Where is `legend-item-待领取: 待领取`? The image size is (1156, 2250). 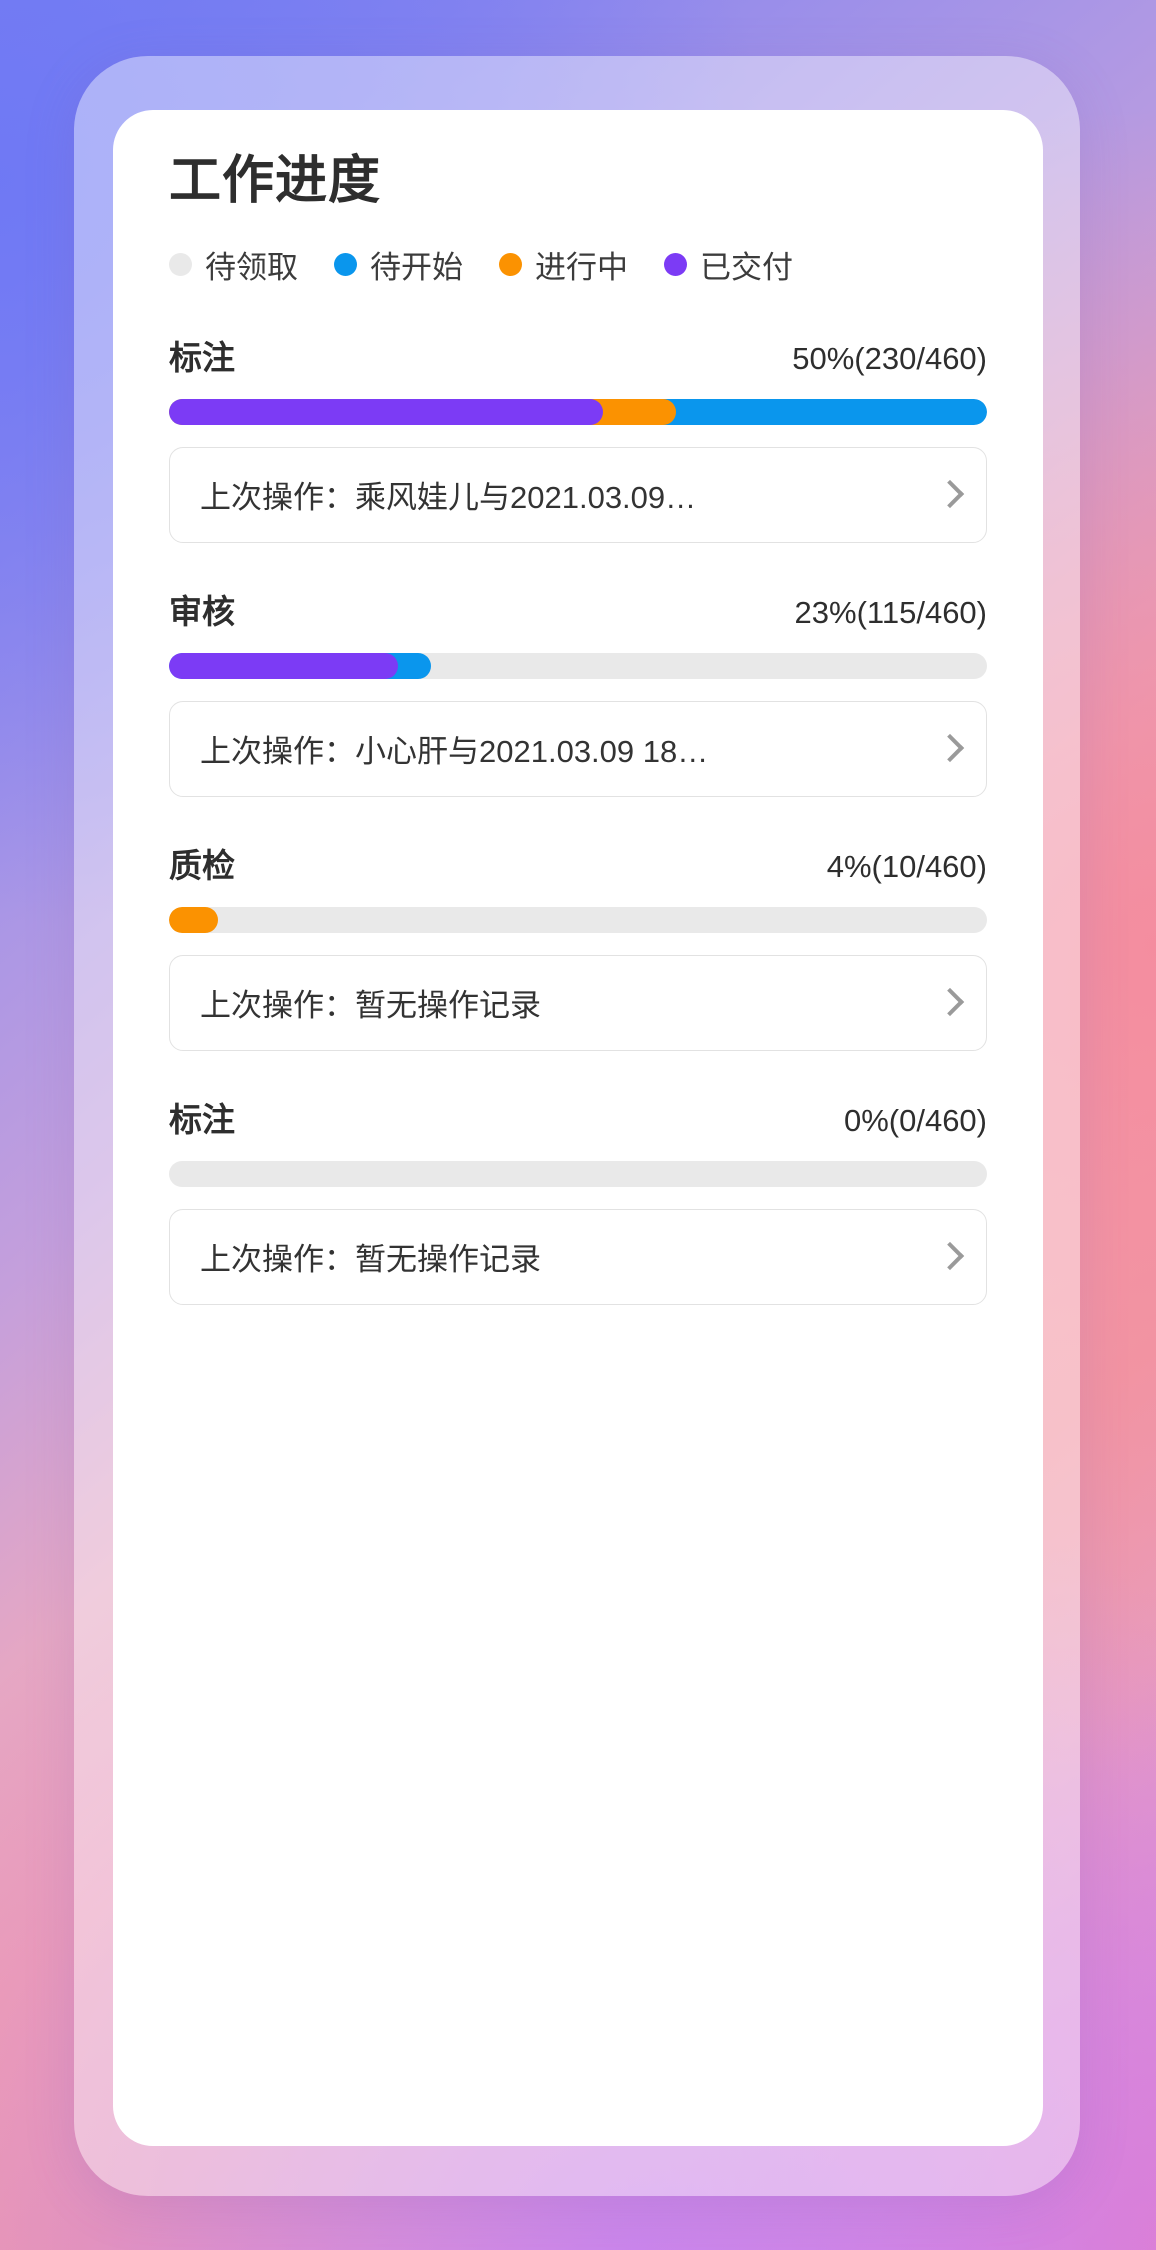 legend-item-待领取: 待领取 is located at coordinates (233, 264).